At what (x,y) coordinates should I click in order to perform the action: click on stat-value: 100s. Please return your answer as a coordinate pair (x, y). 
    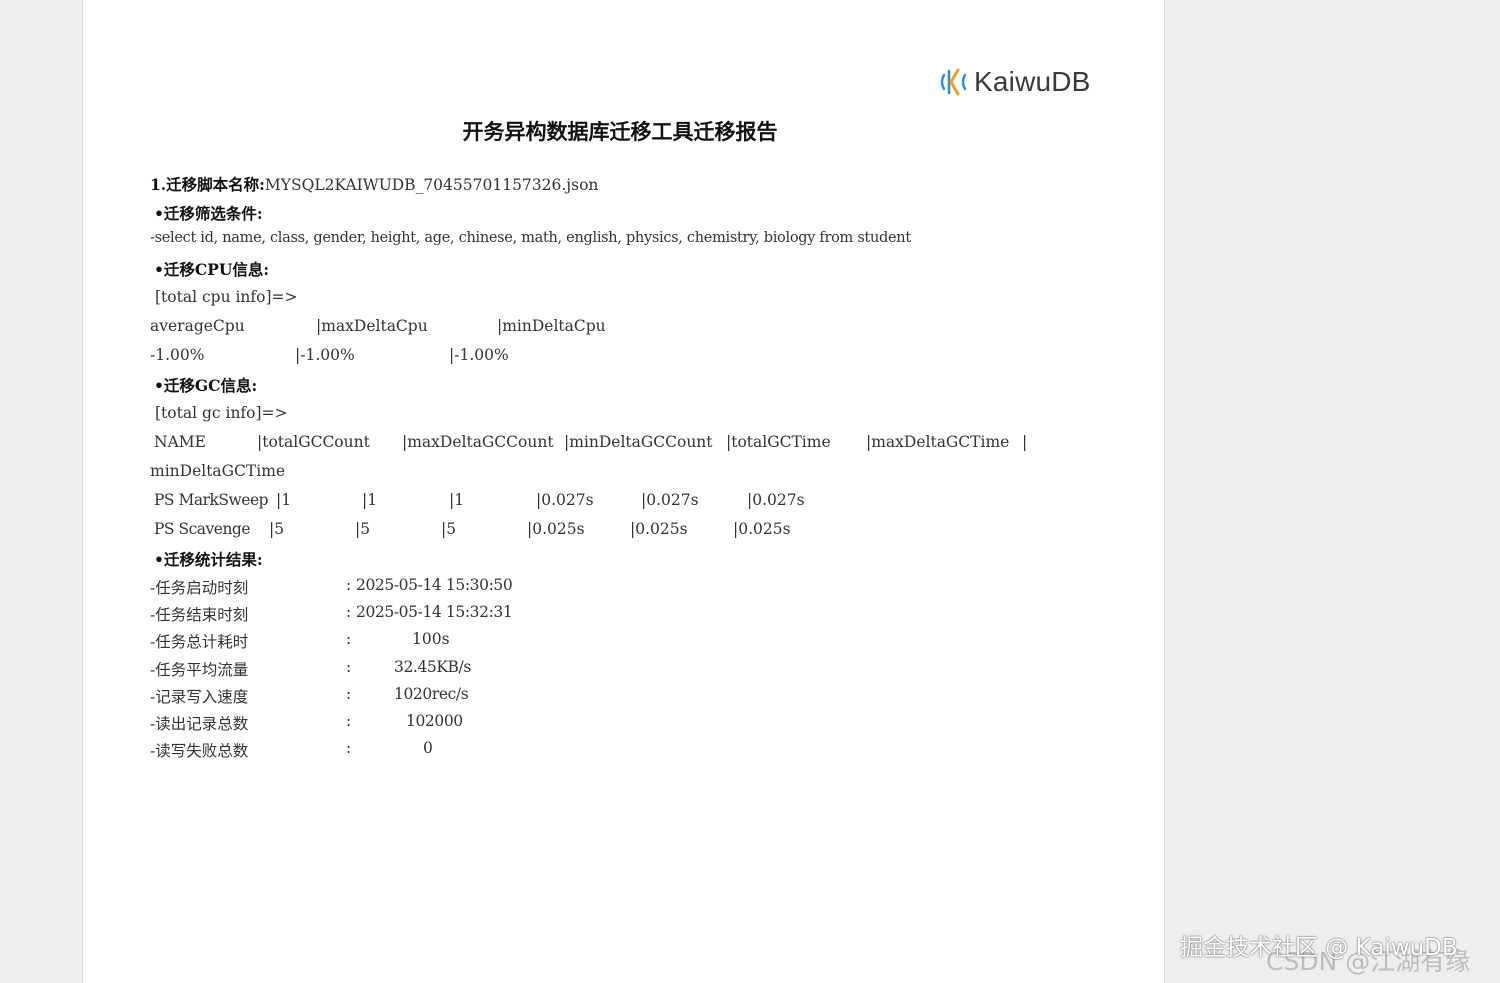
    Looking at the image, I should click on (431, 639).